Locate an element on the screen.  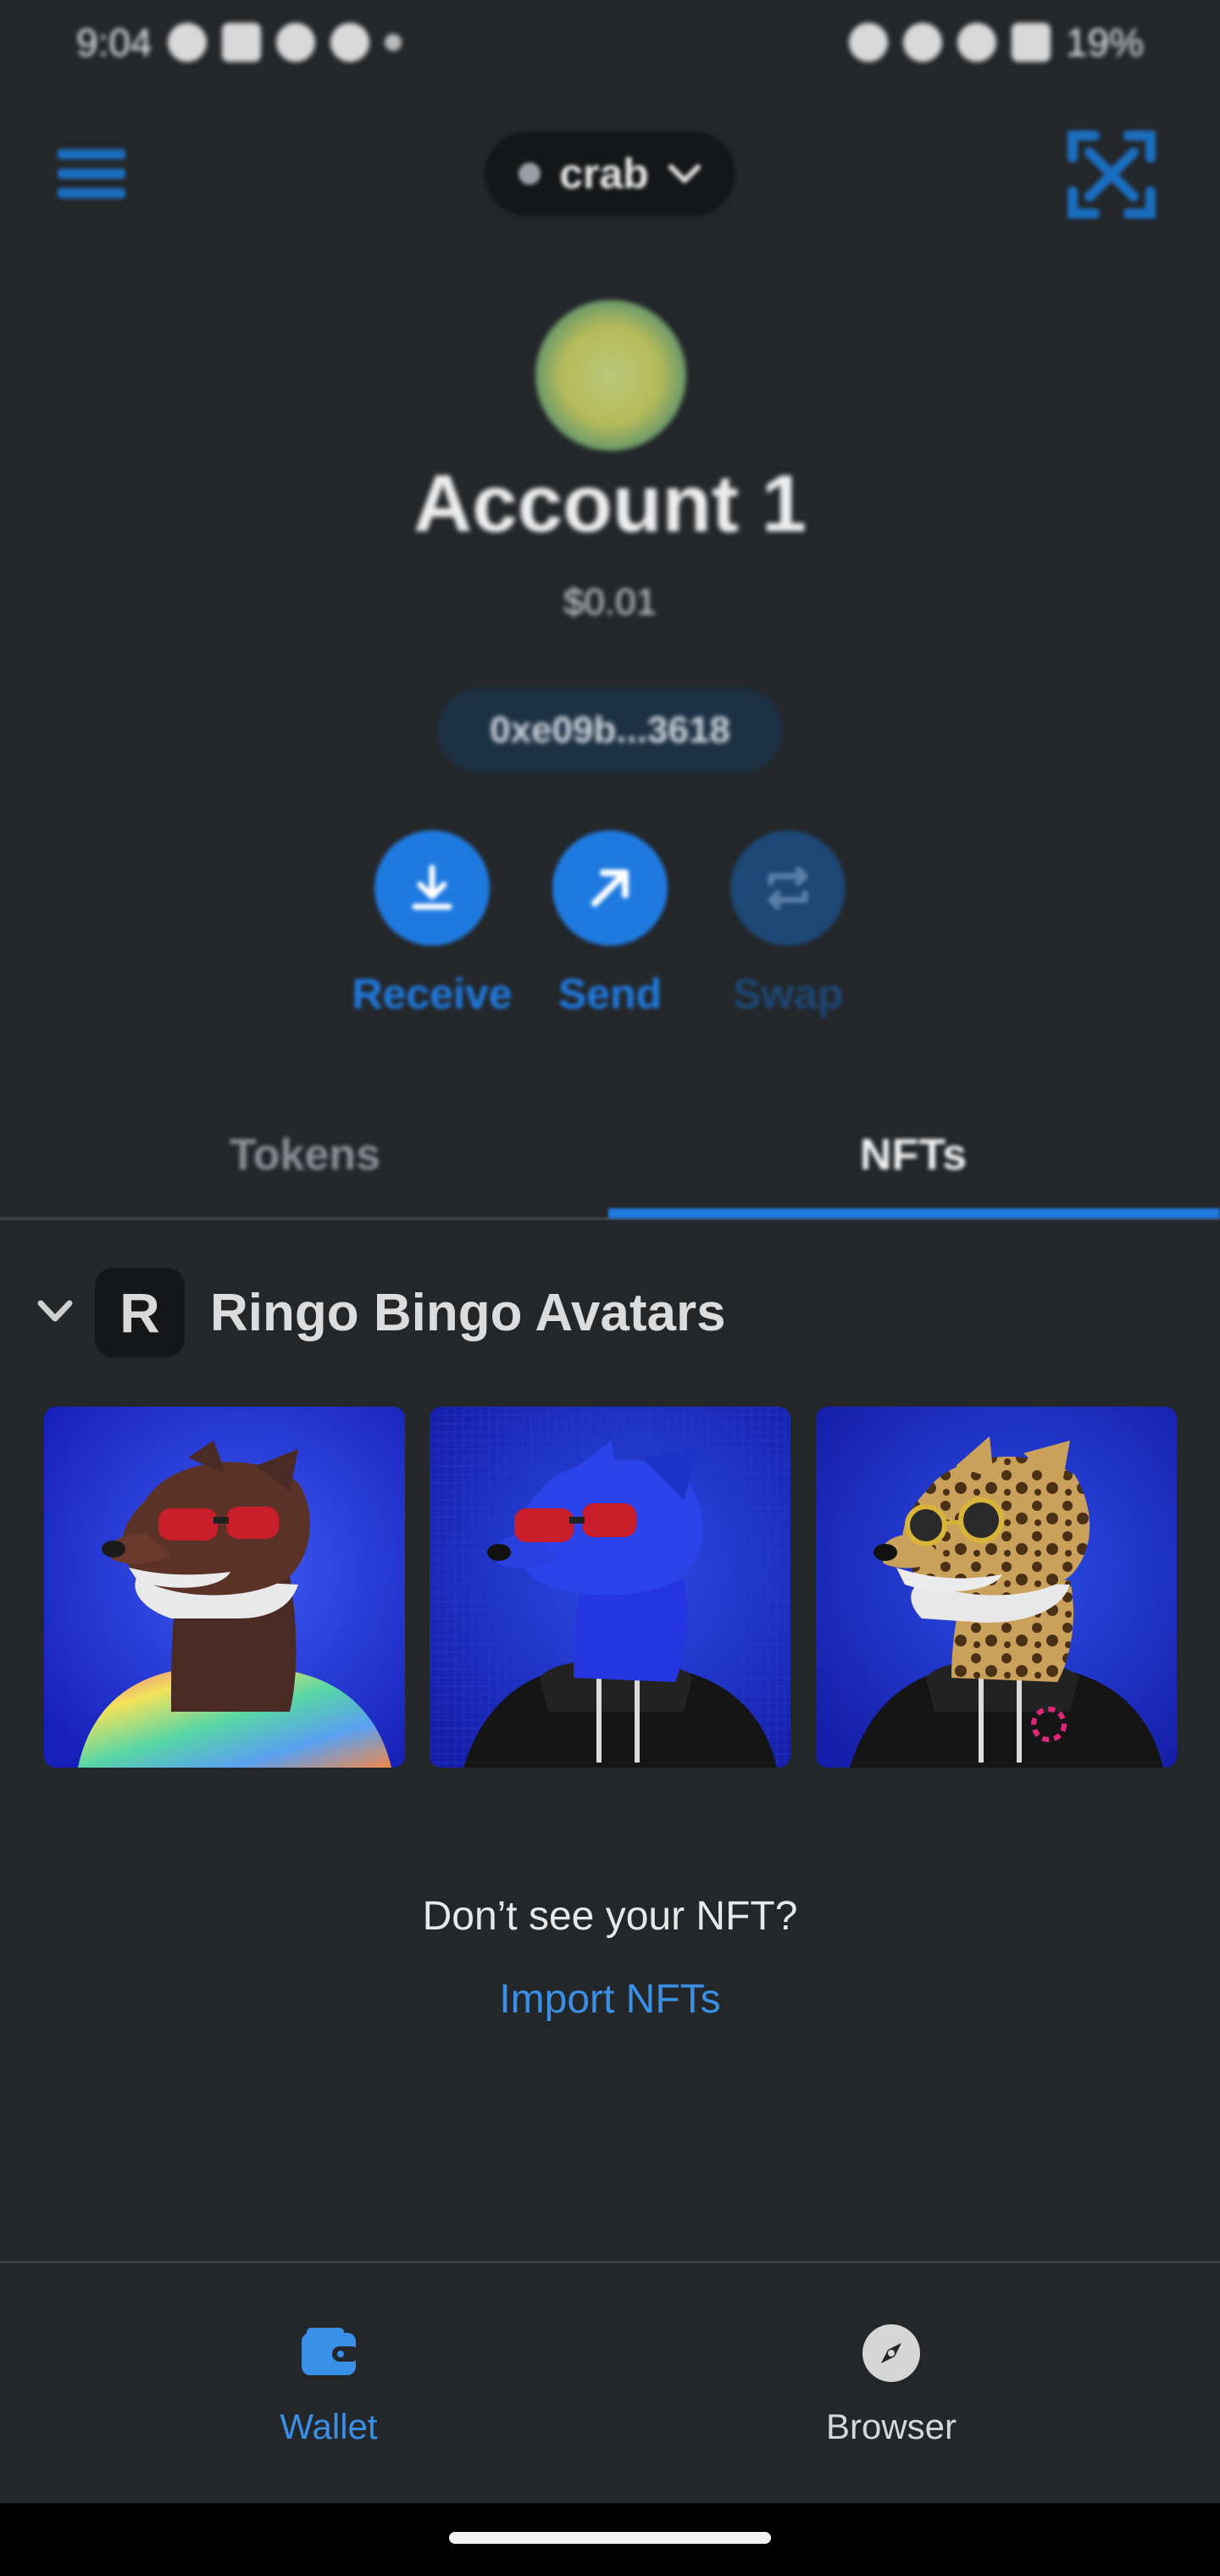
swap-label: Swap is located at coordinates (788, 994).